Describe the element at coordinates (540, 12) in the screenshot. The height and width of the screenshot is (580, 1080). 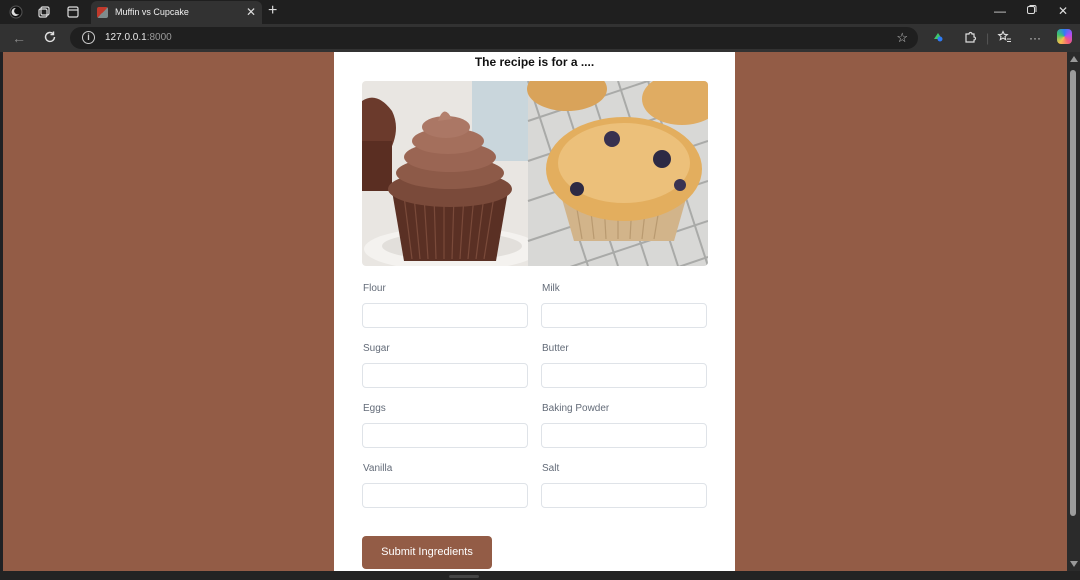
I see `tab-strip: Muffin vs Cupcake ✕ + — ✕` at that location.